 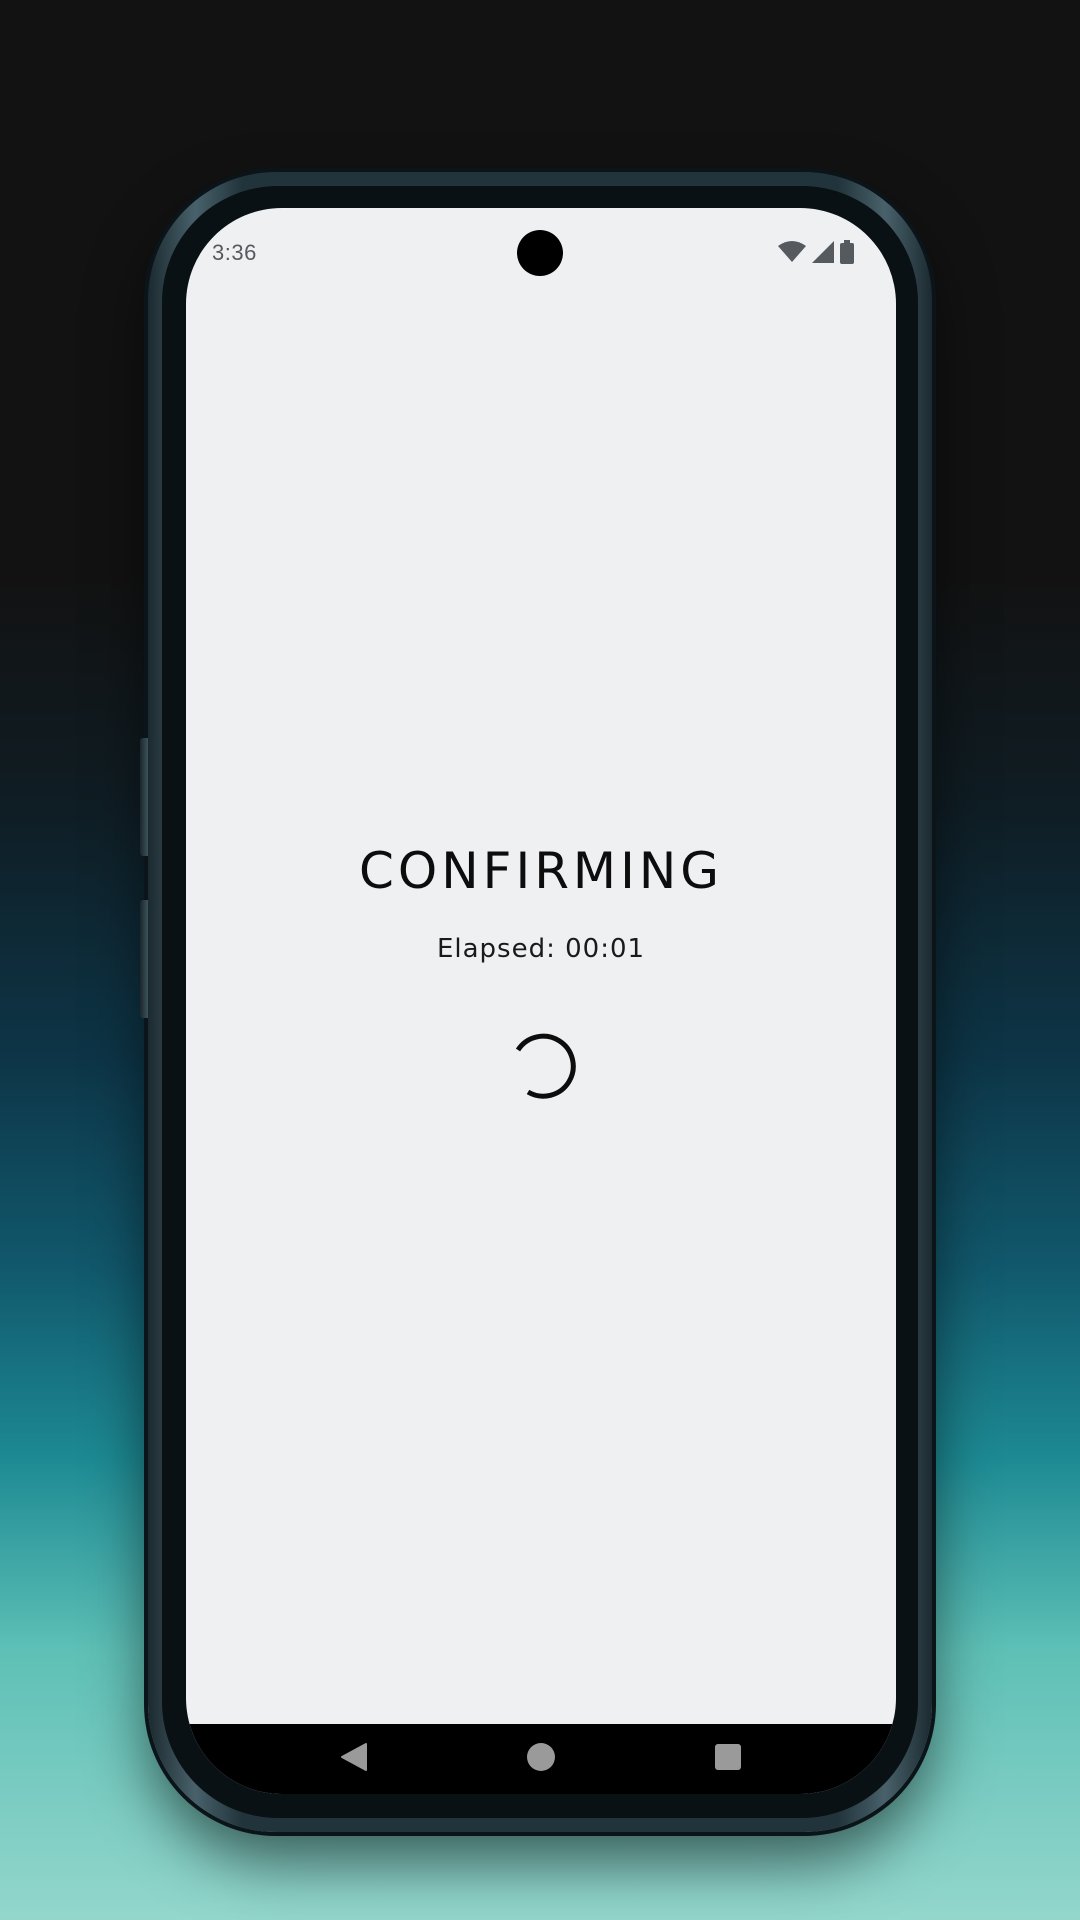 I want to click on back-icon, so click(x=354, y=1759).